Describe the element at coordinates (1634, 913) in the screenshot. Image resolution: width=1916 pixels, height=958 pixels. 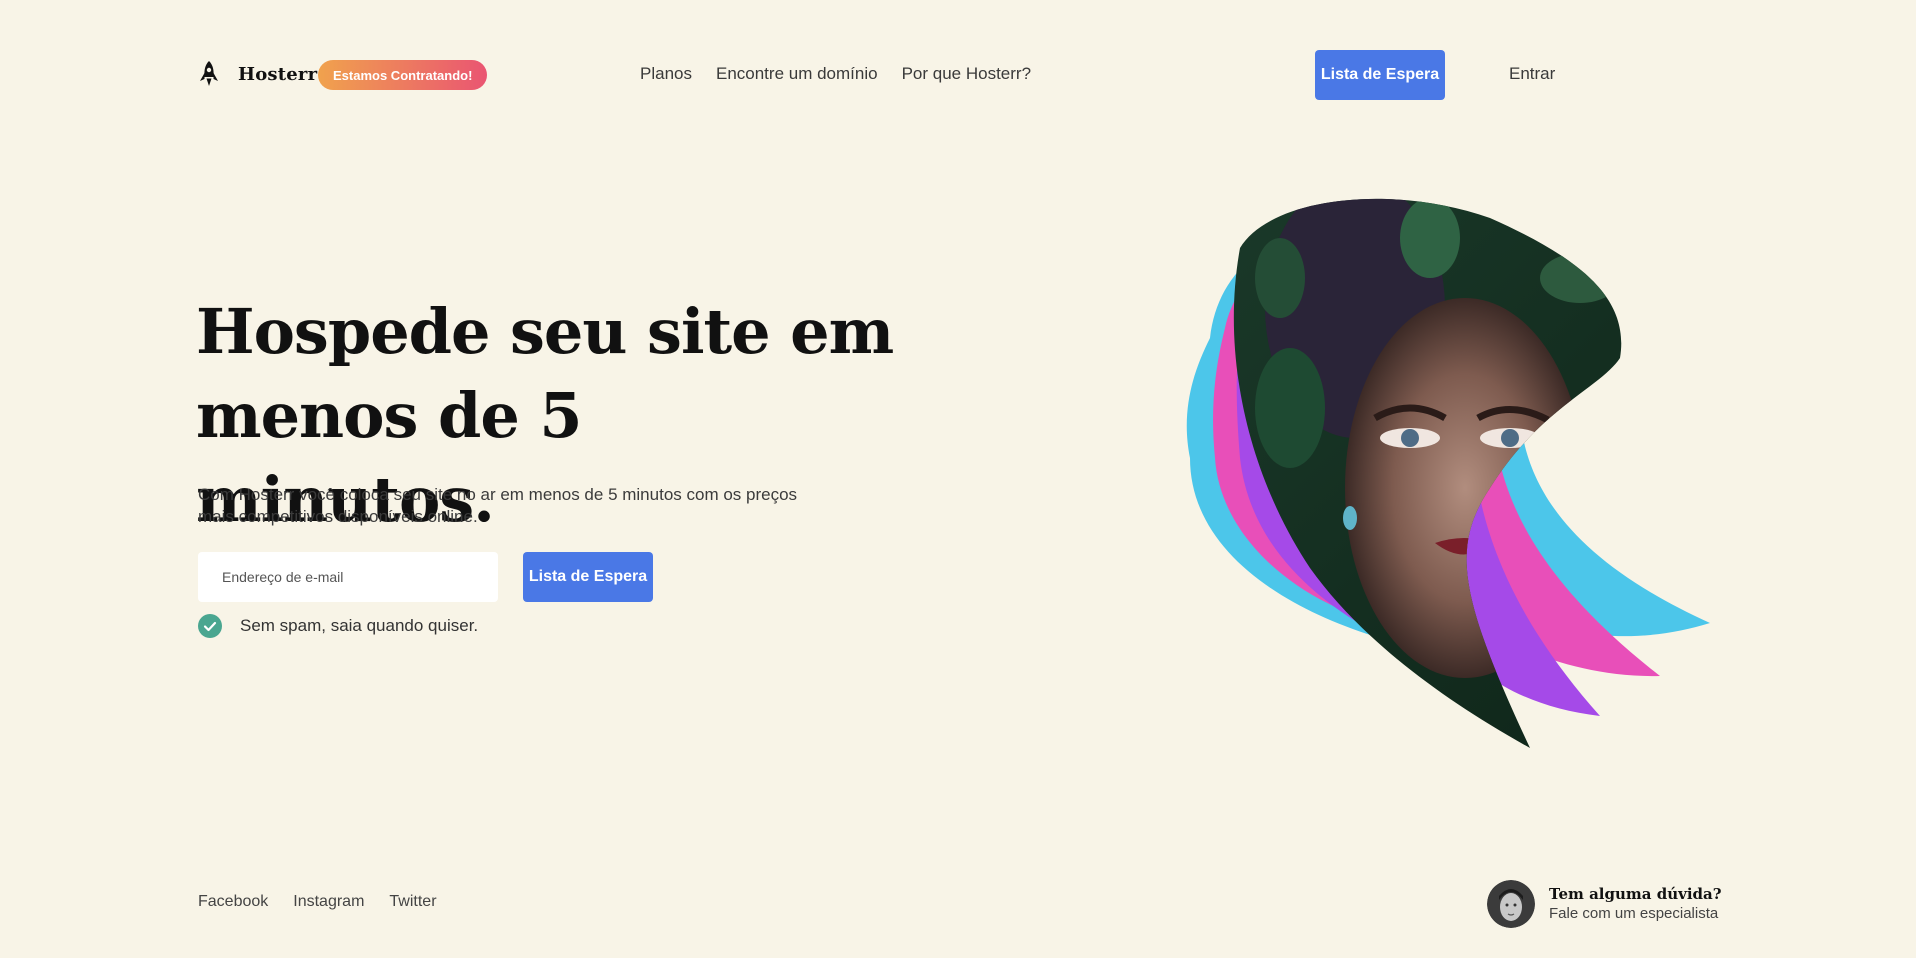
I see `contact-subtitle: Fale com um especialista` at that location.